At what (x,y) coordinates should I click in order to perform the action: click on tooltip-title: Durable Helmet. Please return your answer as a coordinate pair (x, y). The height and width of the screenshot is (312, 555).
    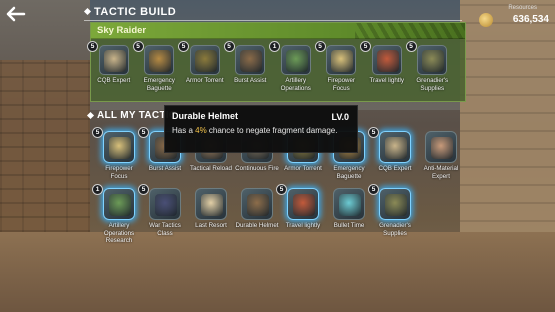
    Looking at the image, I should click on (205, 116).